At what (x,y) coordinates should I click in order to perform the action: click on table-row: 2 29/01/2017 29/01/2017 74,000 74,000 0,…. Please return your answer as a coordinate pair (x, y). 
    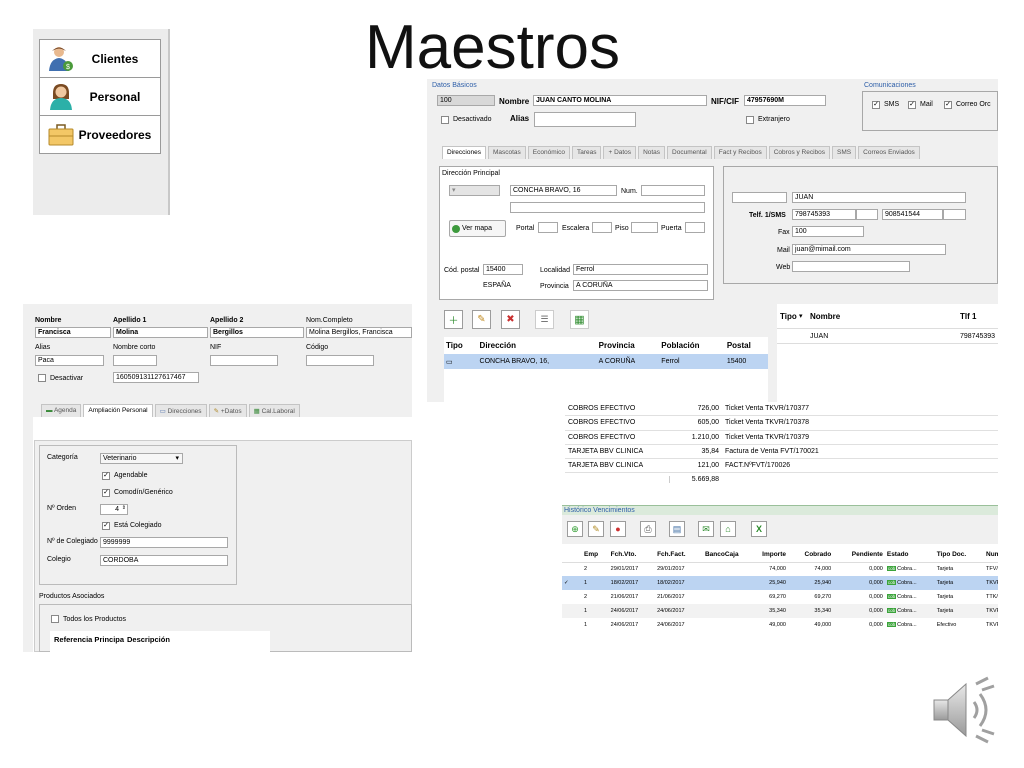
    Looking at the image, I should click on (780, 569).